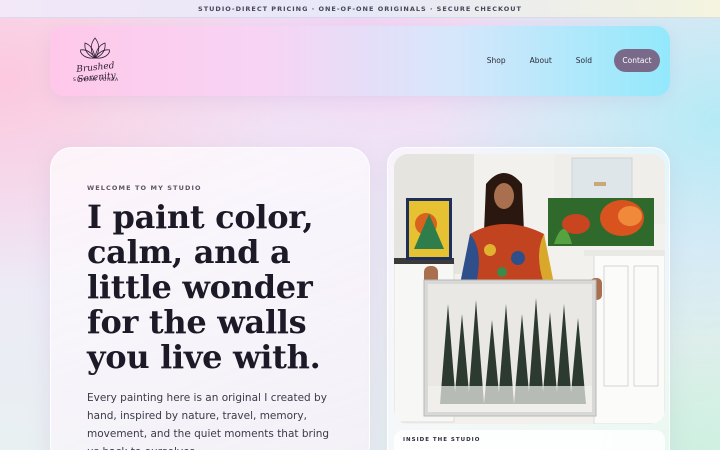  I want to click on contact-button: Contact, so click(637, 60).